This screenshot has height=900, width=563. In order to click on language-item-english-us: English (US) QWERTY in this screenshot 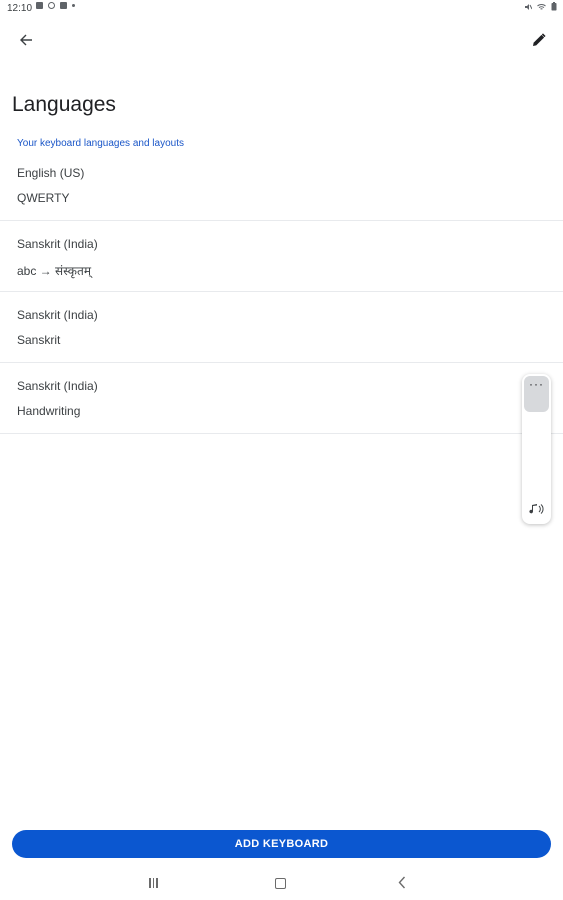, I will do `click(281, 189)`.